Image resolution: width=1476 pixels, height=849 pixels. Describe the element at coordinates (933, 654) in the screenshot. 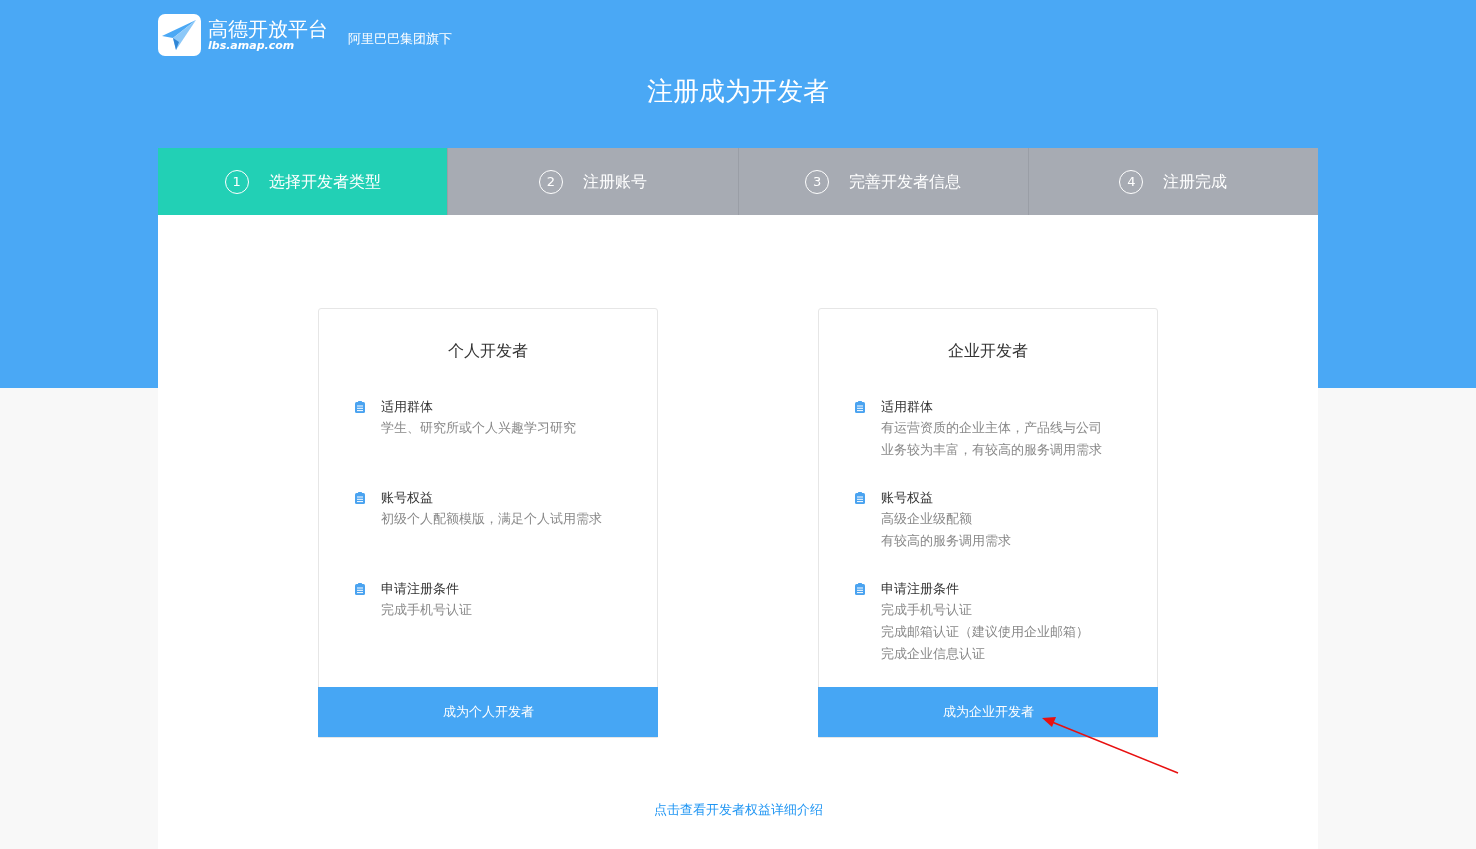

I see `section-text: 完成企业信息认证` at that location.